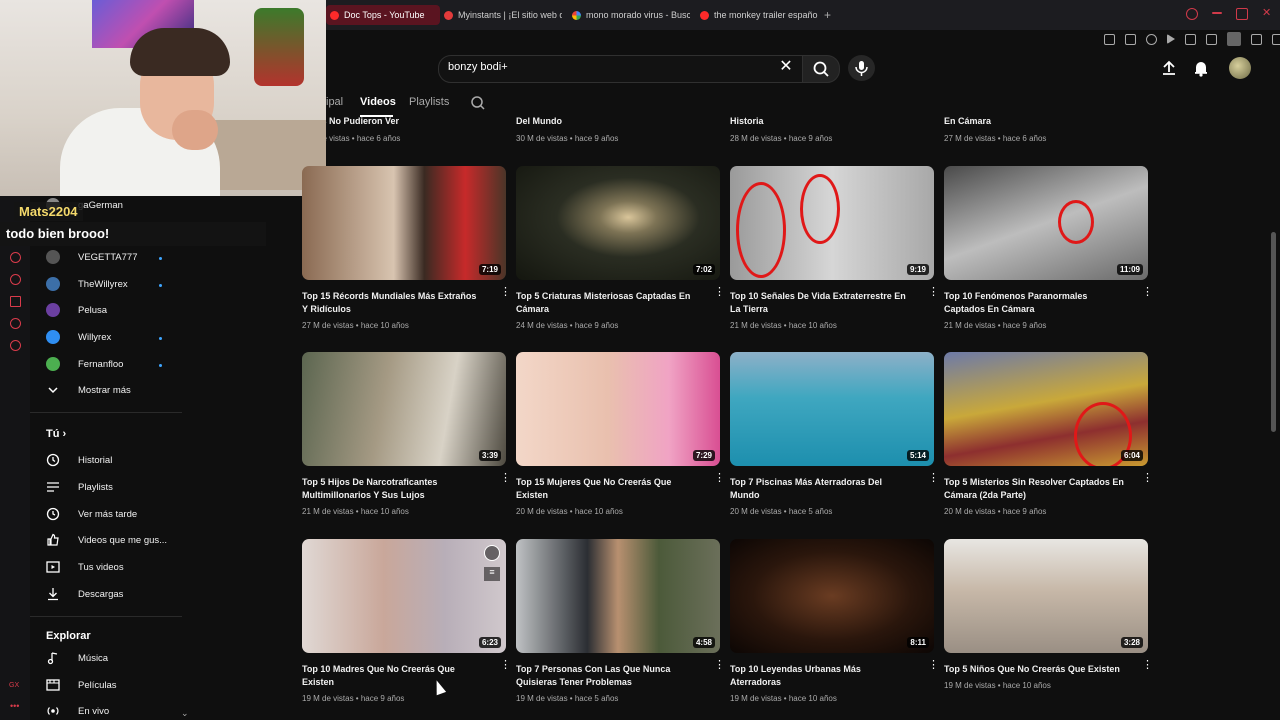  What do you see at coordinates (392, 676) in the screenshot?
I see `video-title: Top 10 Madres Que No Creerás Que Existen` at bounding box center [392, 676].